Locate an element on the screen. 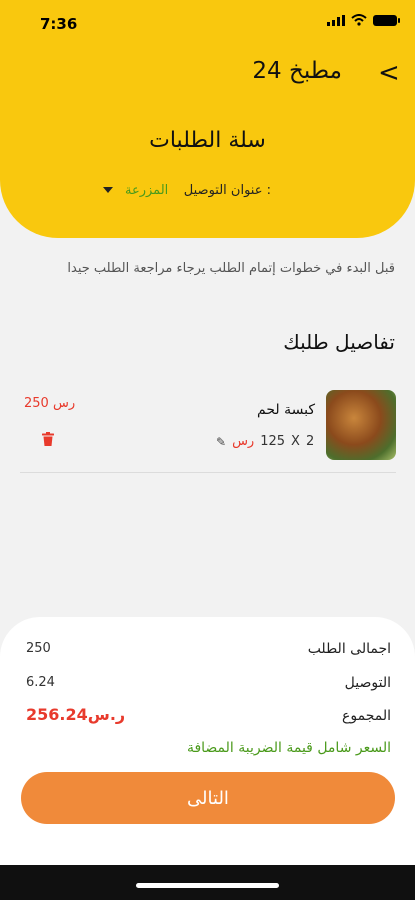 This screenshot has width=415, height=900. trash-icon is located at coordinates (48, 439).